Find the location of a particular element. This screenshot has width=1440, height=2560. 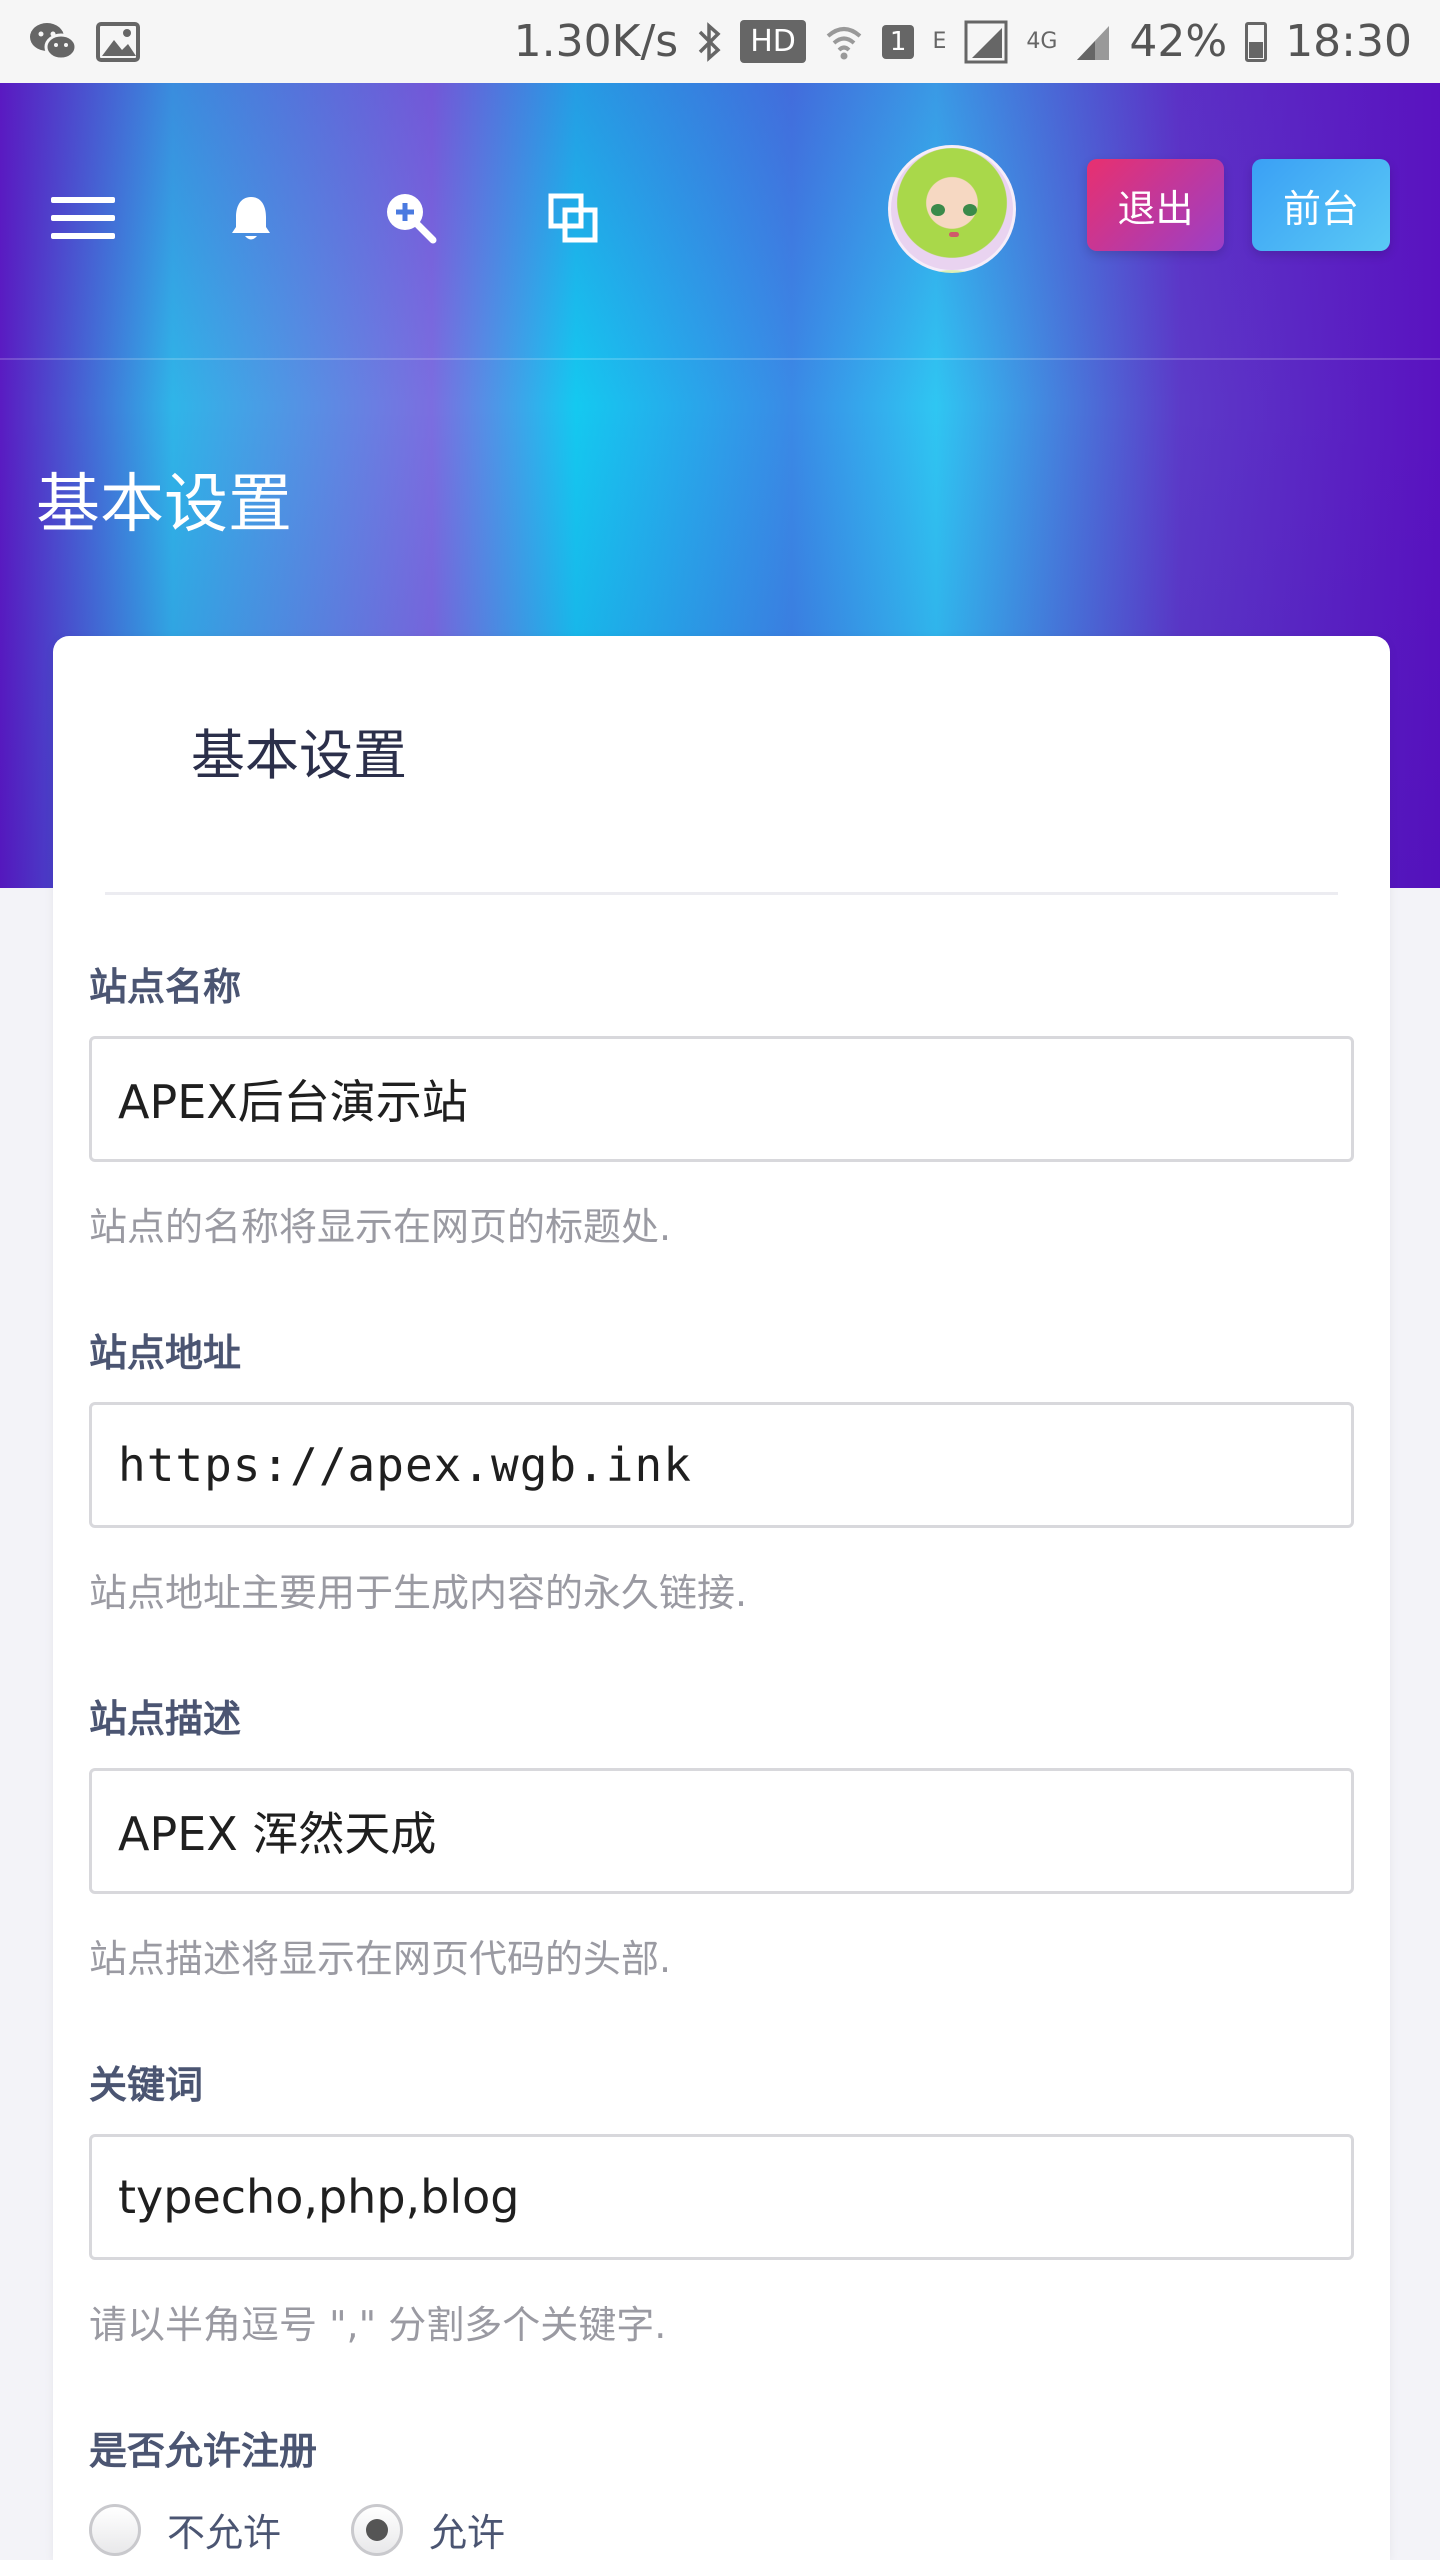

allow-register-label: 是否允许注册 is located at coordinates (203, 2451).